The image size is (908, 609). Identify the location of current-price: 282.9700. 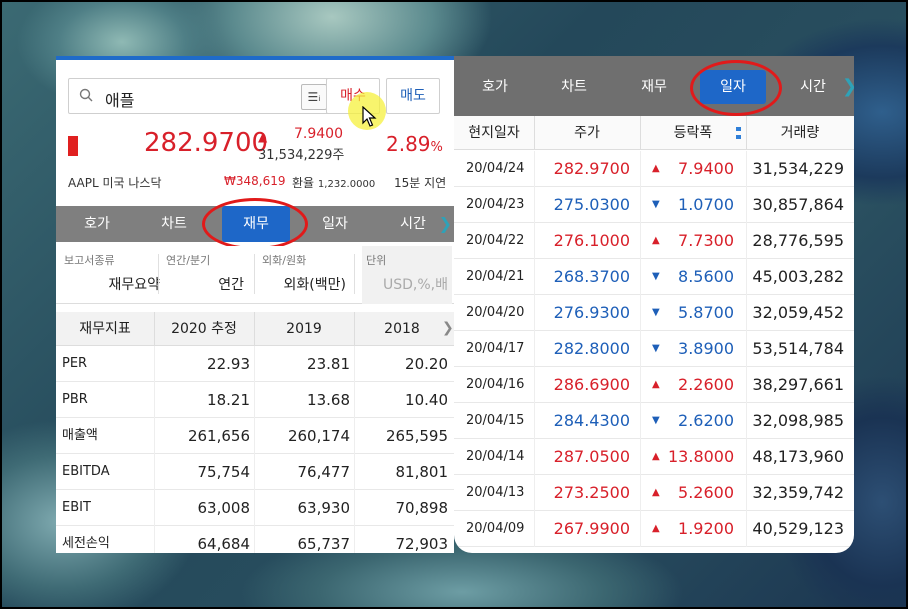
(206, 143).